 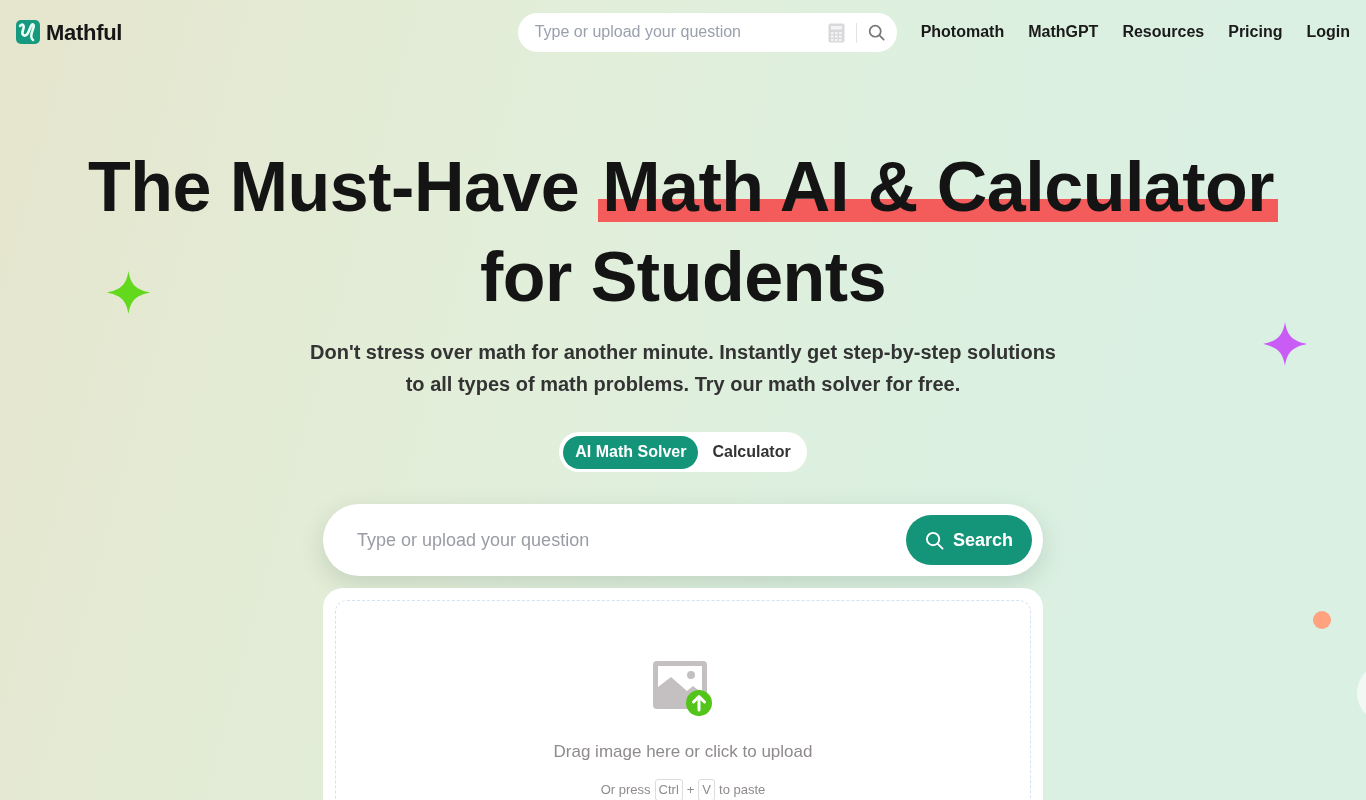 I want to click on nav-link: Resources, so click(x=1163, y=32).